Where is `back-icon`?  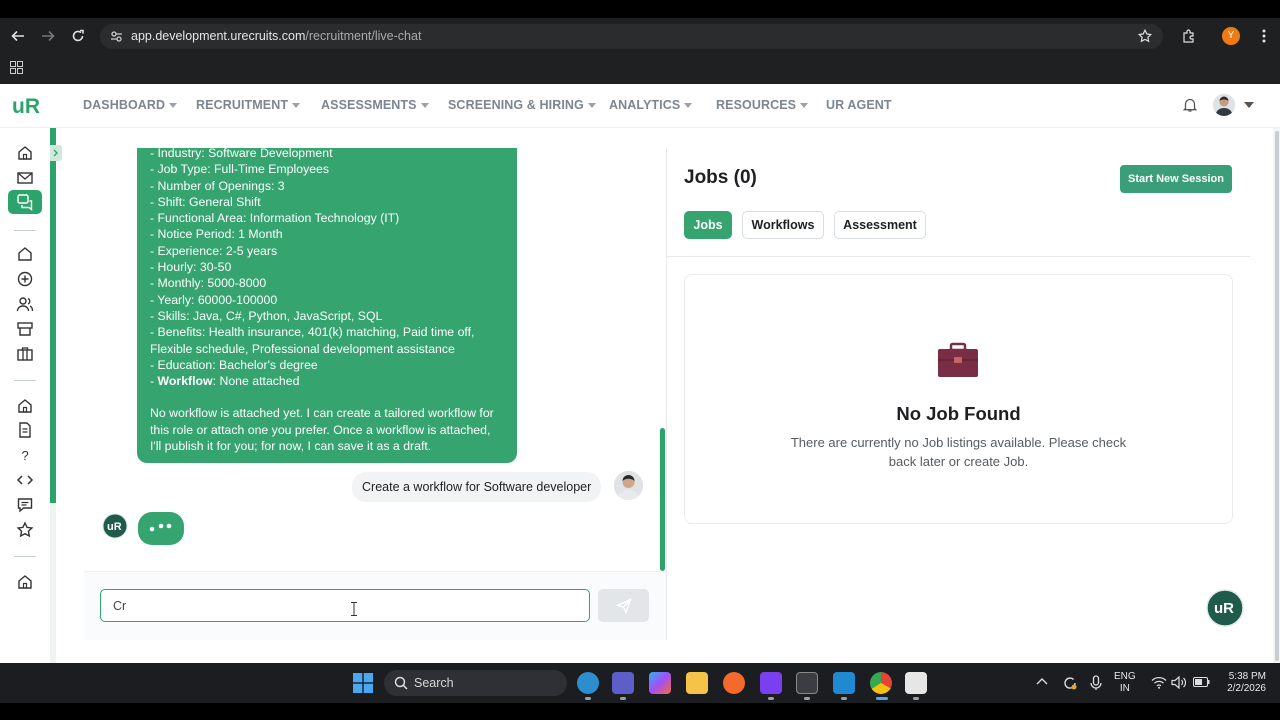 back-icon is located at coordinates (18, 36).